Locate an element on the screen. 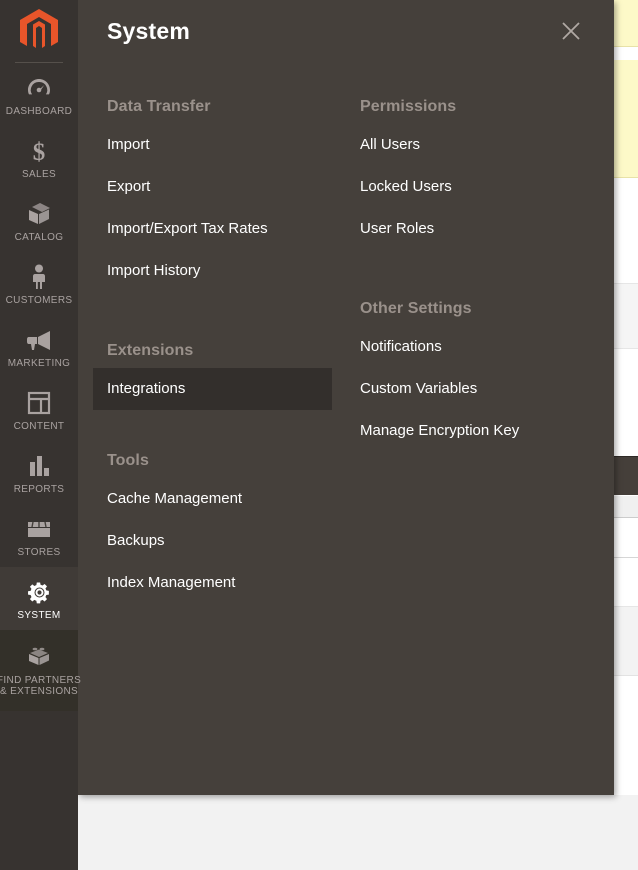 Image resolution: width=638 pixels, height=870 pixels. menu-item-cache-management: Cache Management is located at coordinates (226, 499).